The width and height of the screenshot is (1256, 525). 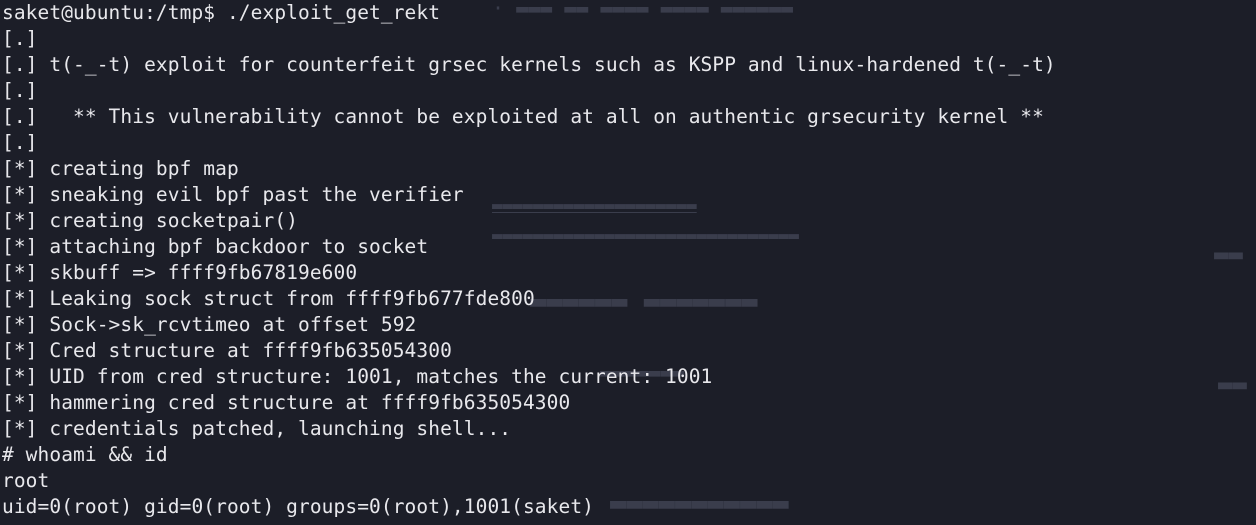 I want to click on terminal-line: [*] Cred structure at ffff9fb635054300, so click(x=227, y=350).